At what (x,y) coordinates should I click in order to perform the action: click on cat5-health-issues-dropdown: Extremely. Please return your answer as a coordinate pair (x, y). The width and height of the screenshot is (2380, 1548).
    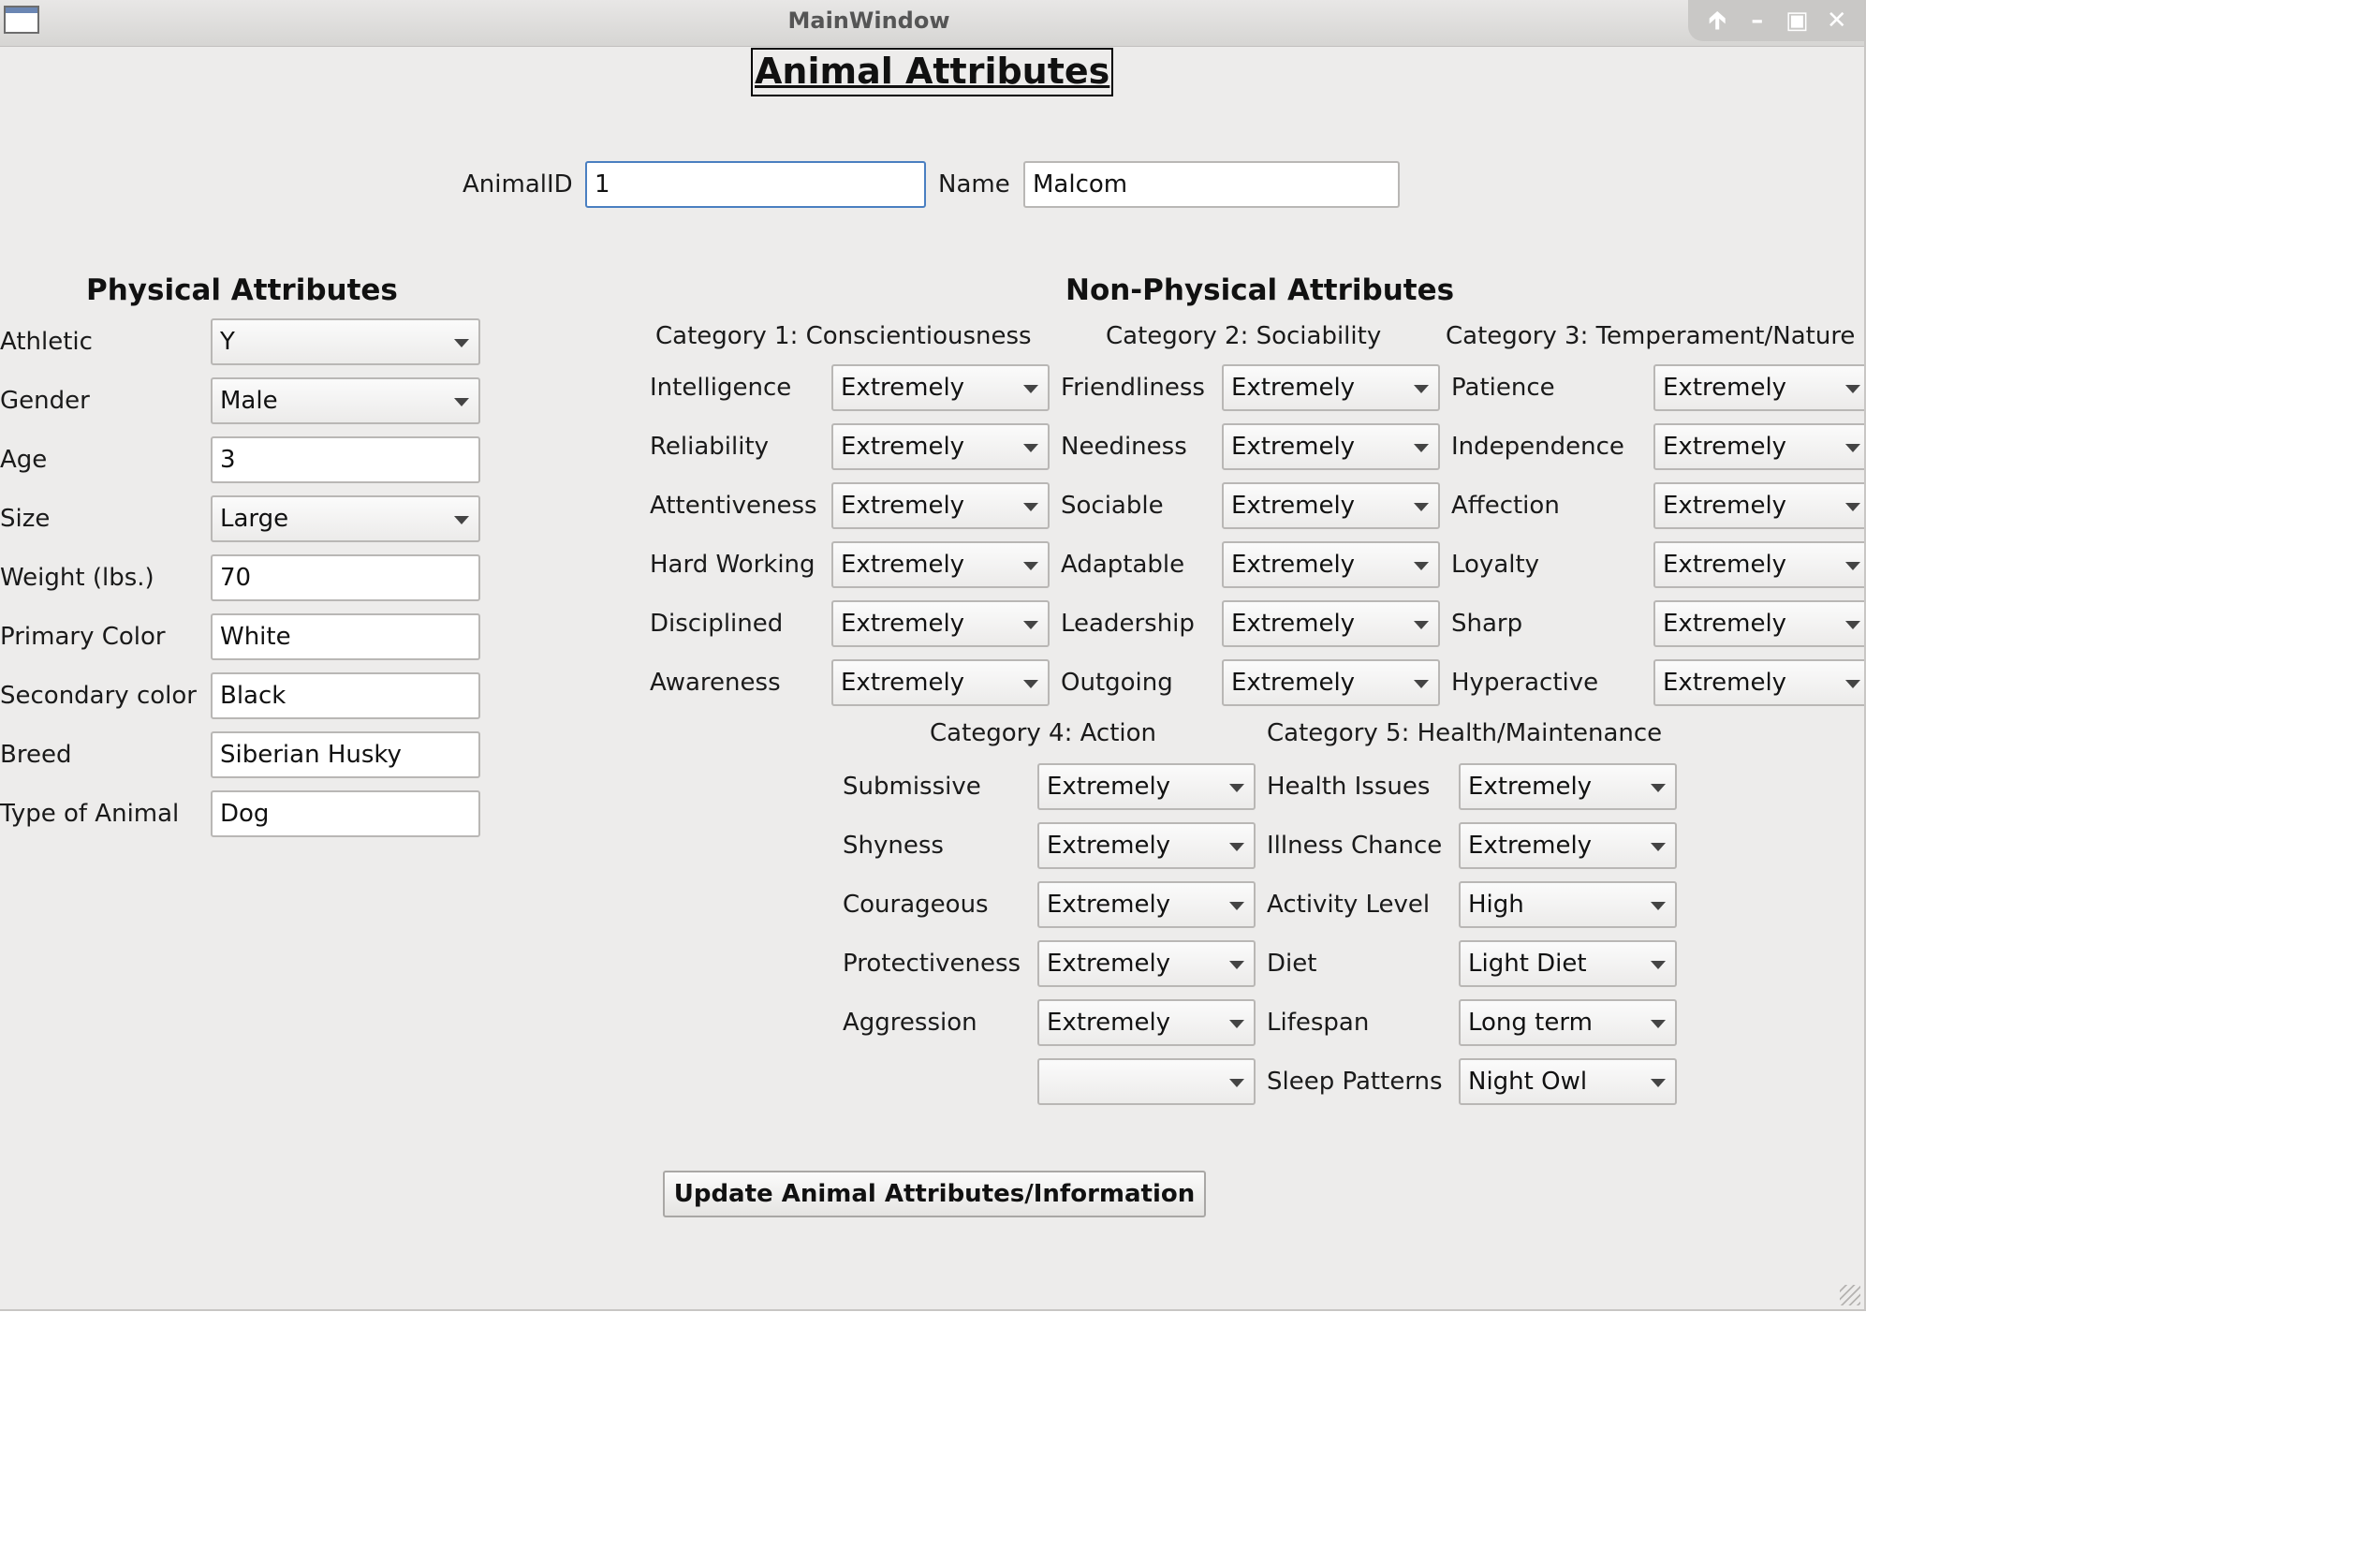
    Looking at the image, I should click on (1568, 786).